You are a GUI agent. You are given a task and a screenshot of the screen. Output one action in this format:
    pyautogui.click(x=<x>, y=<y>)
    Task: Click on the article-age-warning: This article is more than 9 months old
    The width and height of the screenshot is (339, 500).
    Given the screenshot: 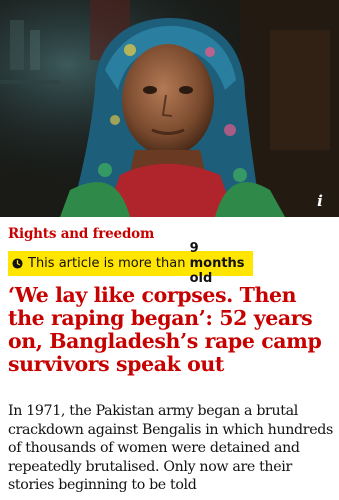 What is the action you would take?
    pyautogui.click(x=130, y=263)
    